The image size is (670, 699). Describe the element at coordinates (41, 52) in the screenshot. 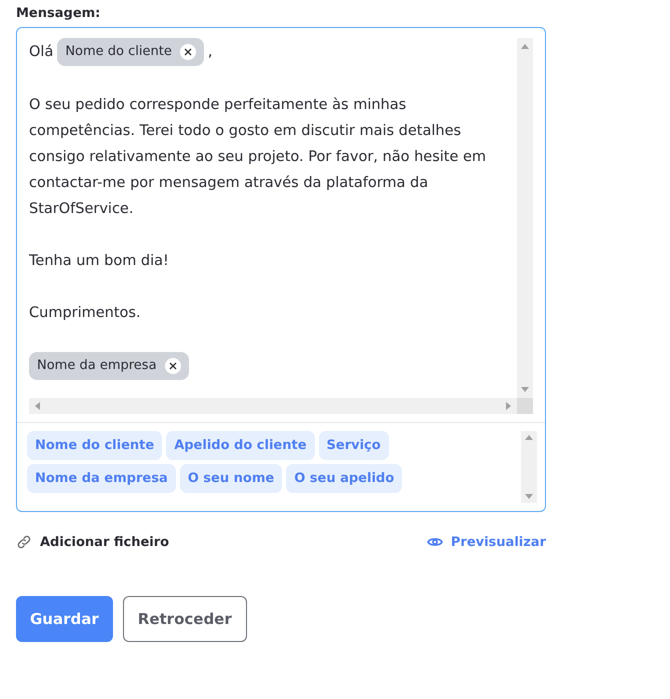

I see `greeting-text: Olá` at that location.